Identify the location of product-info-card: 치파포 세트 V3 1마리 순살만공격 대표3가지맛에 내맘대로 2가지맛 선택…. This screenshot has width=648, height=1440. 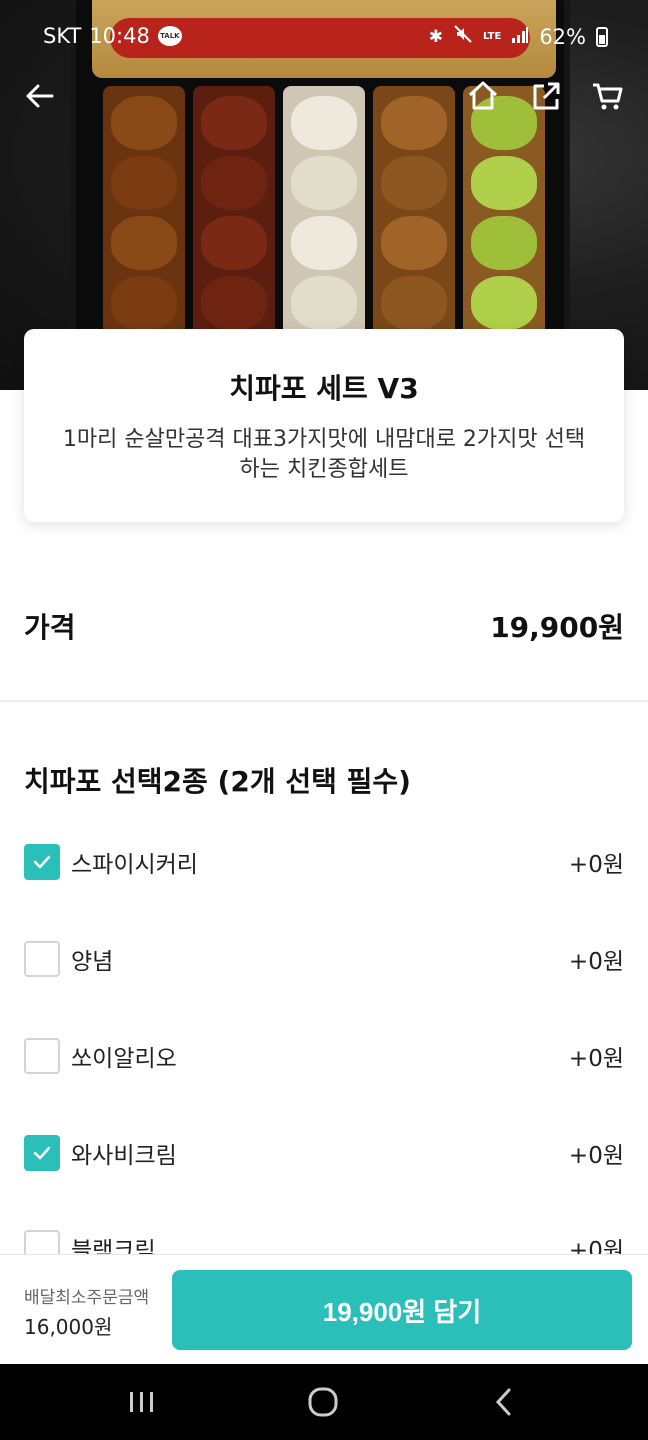
(324, 425).